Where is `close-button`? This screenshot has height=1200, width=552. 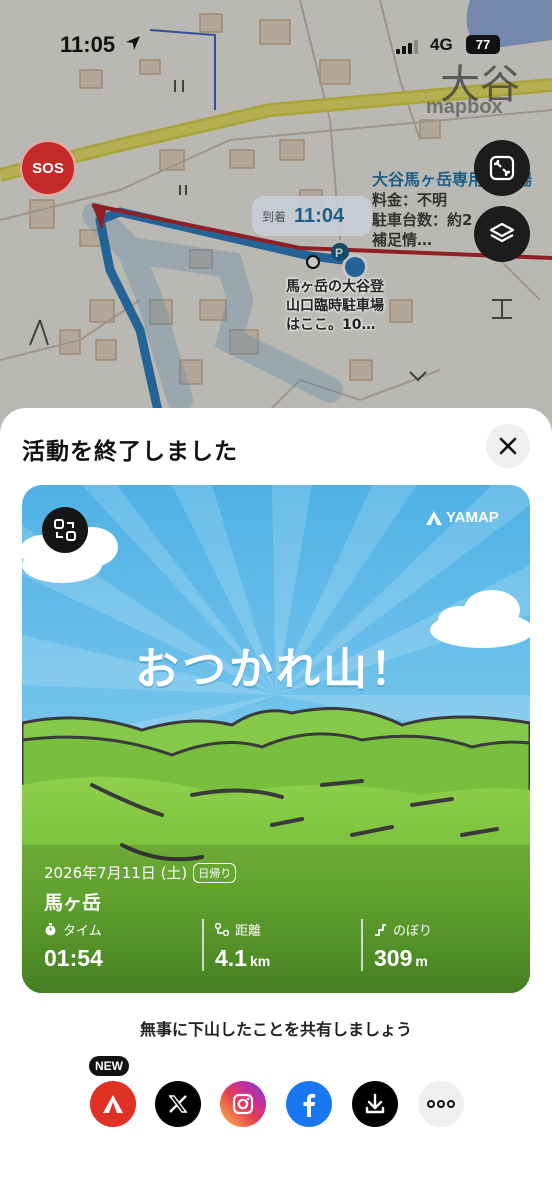 close-button is located at coordinates (508, 446).